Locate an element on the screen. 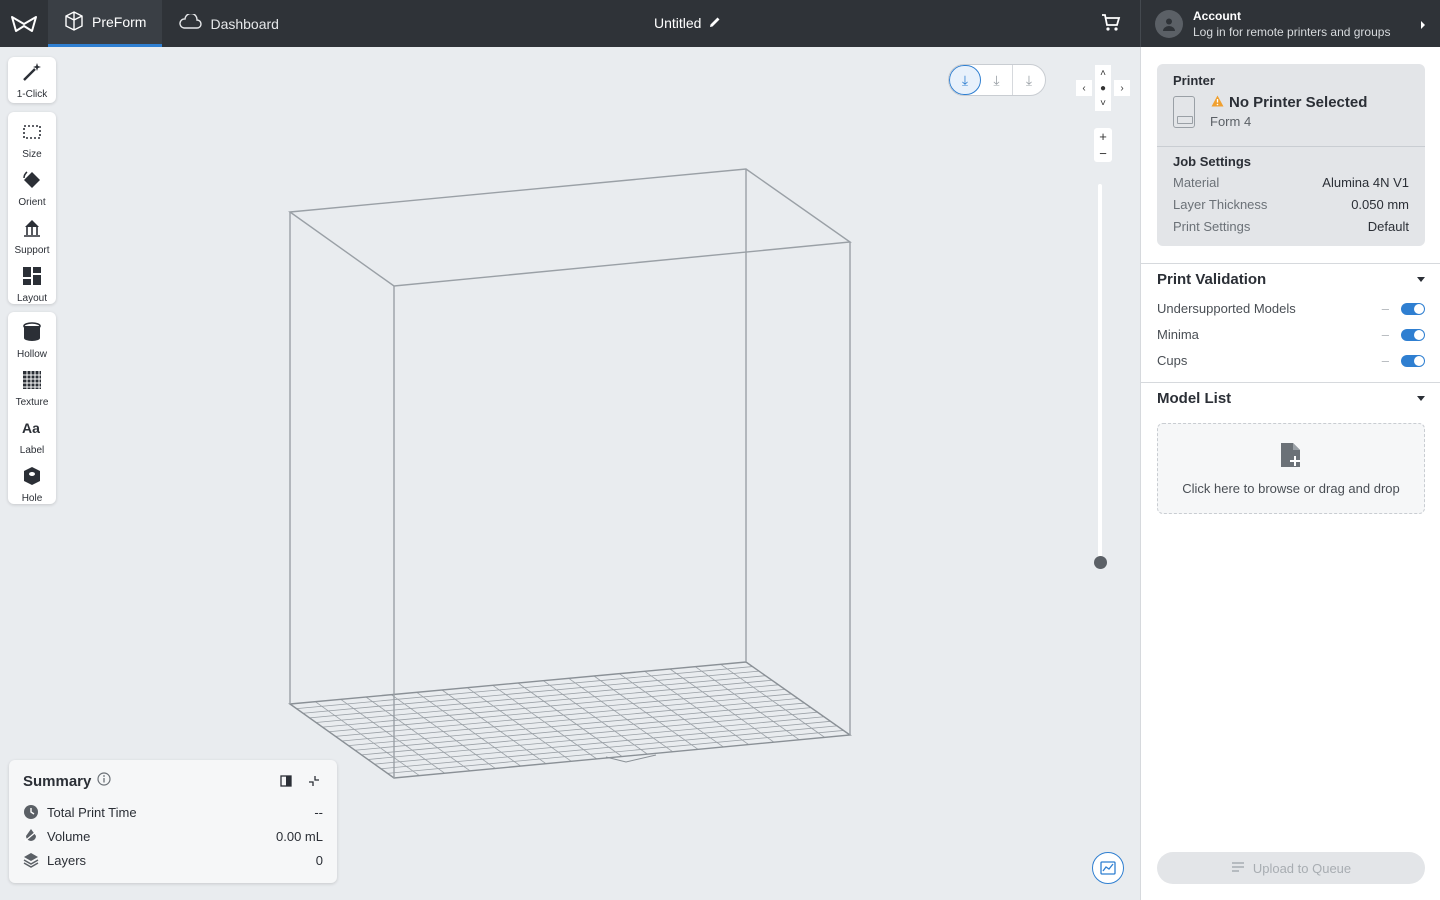 The image size is (1440, 900). tab-dashboard: Dashboard is located at coordinates (228, 23).